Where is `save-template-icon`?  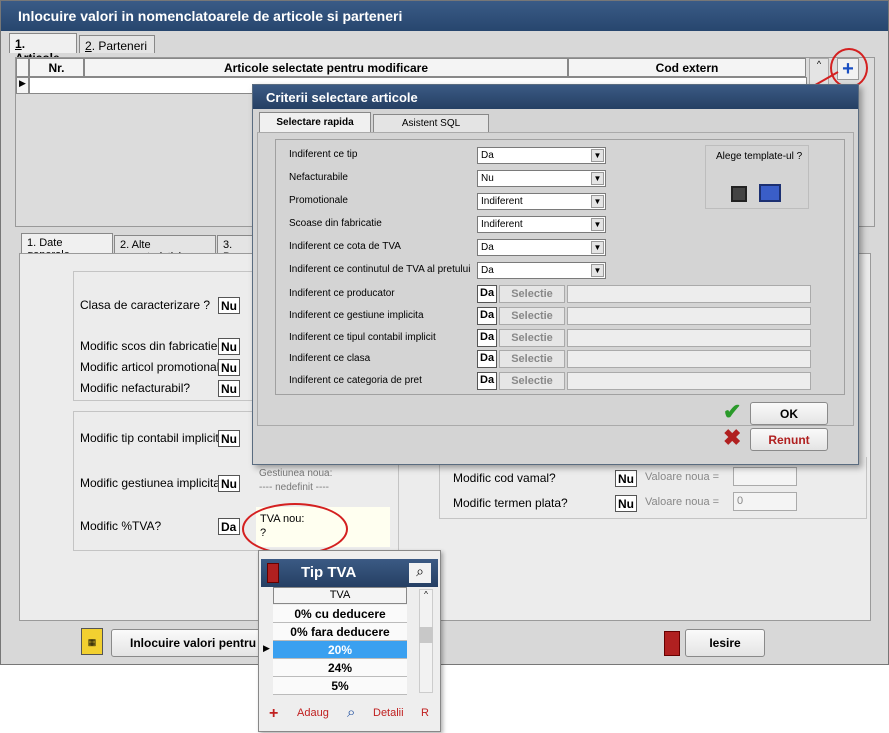 save-template-icon is located at coordinates (739, 194).